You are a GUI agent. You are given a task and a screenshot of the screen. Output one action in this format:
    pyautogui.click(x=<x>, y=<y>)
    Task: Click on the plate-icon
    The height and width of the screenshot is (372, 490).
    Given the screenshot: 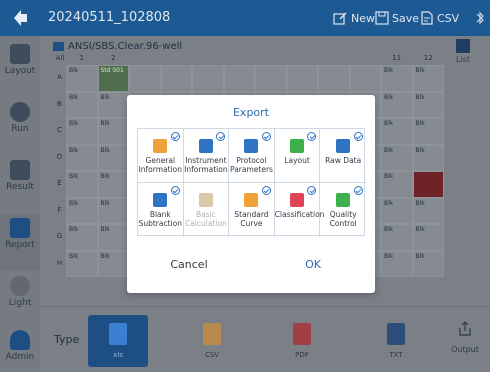 What is the action you would take?
    pyautogui.click(x=58, y=46)
    